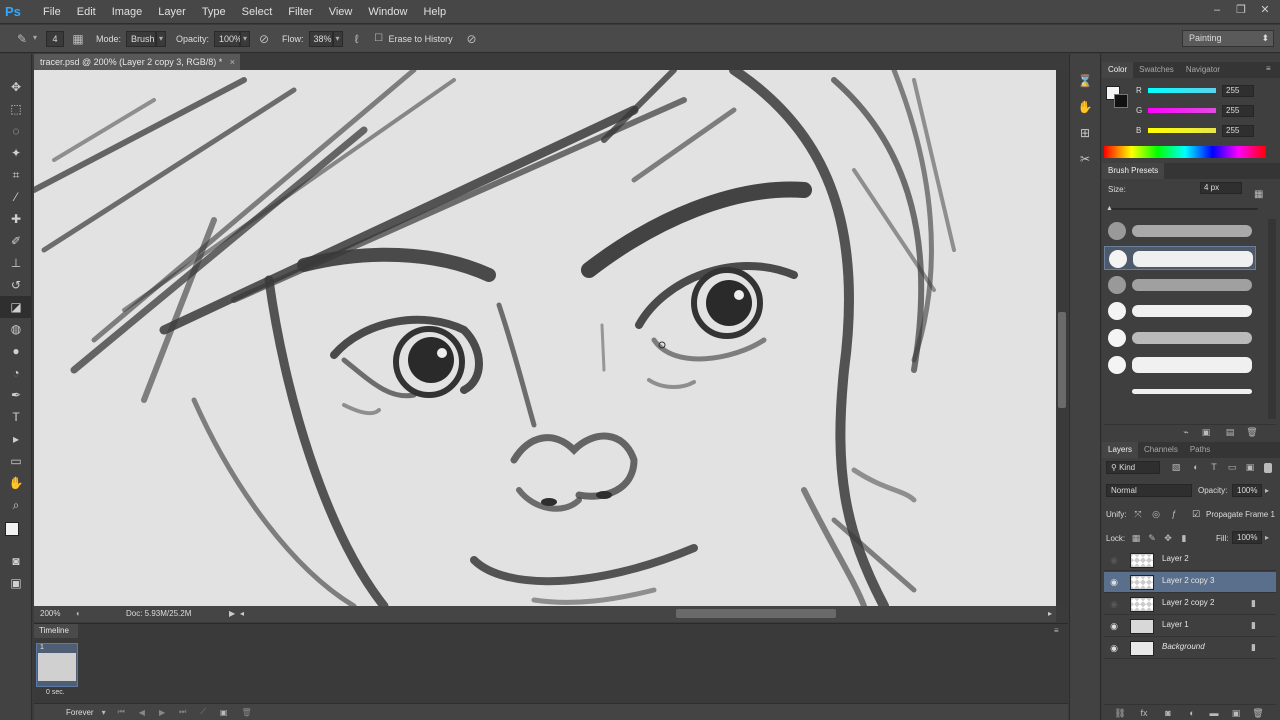  Describe the element at coordinates (1236, 713) in the screenshot. I see `new-layer-icon: ▣` at that location.